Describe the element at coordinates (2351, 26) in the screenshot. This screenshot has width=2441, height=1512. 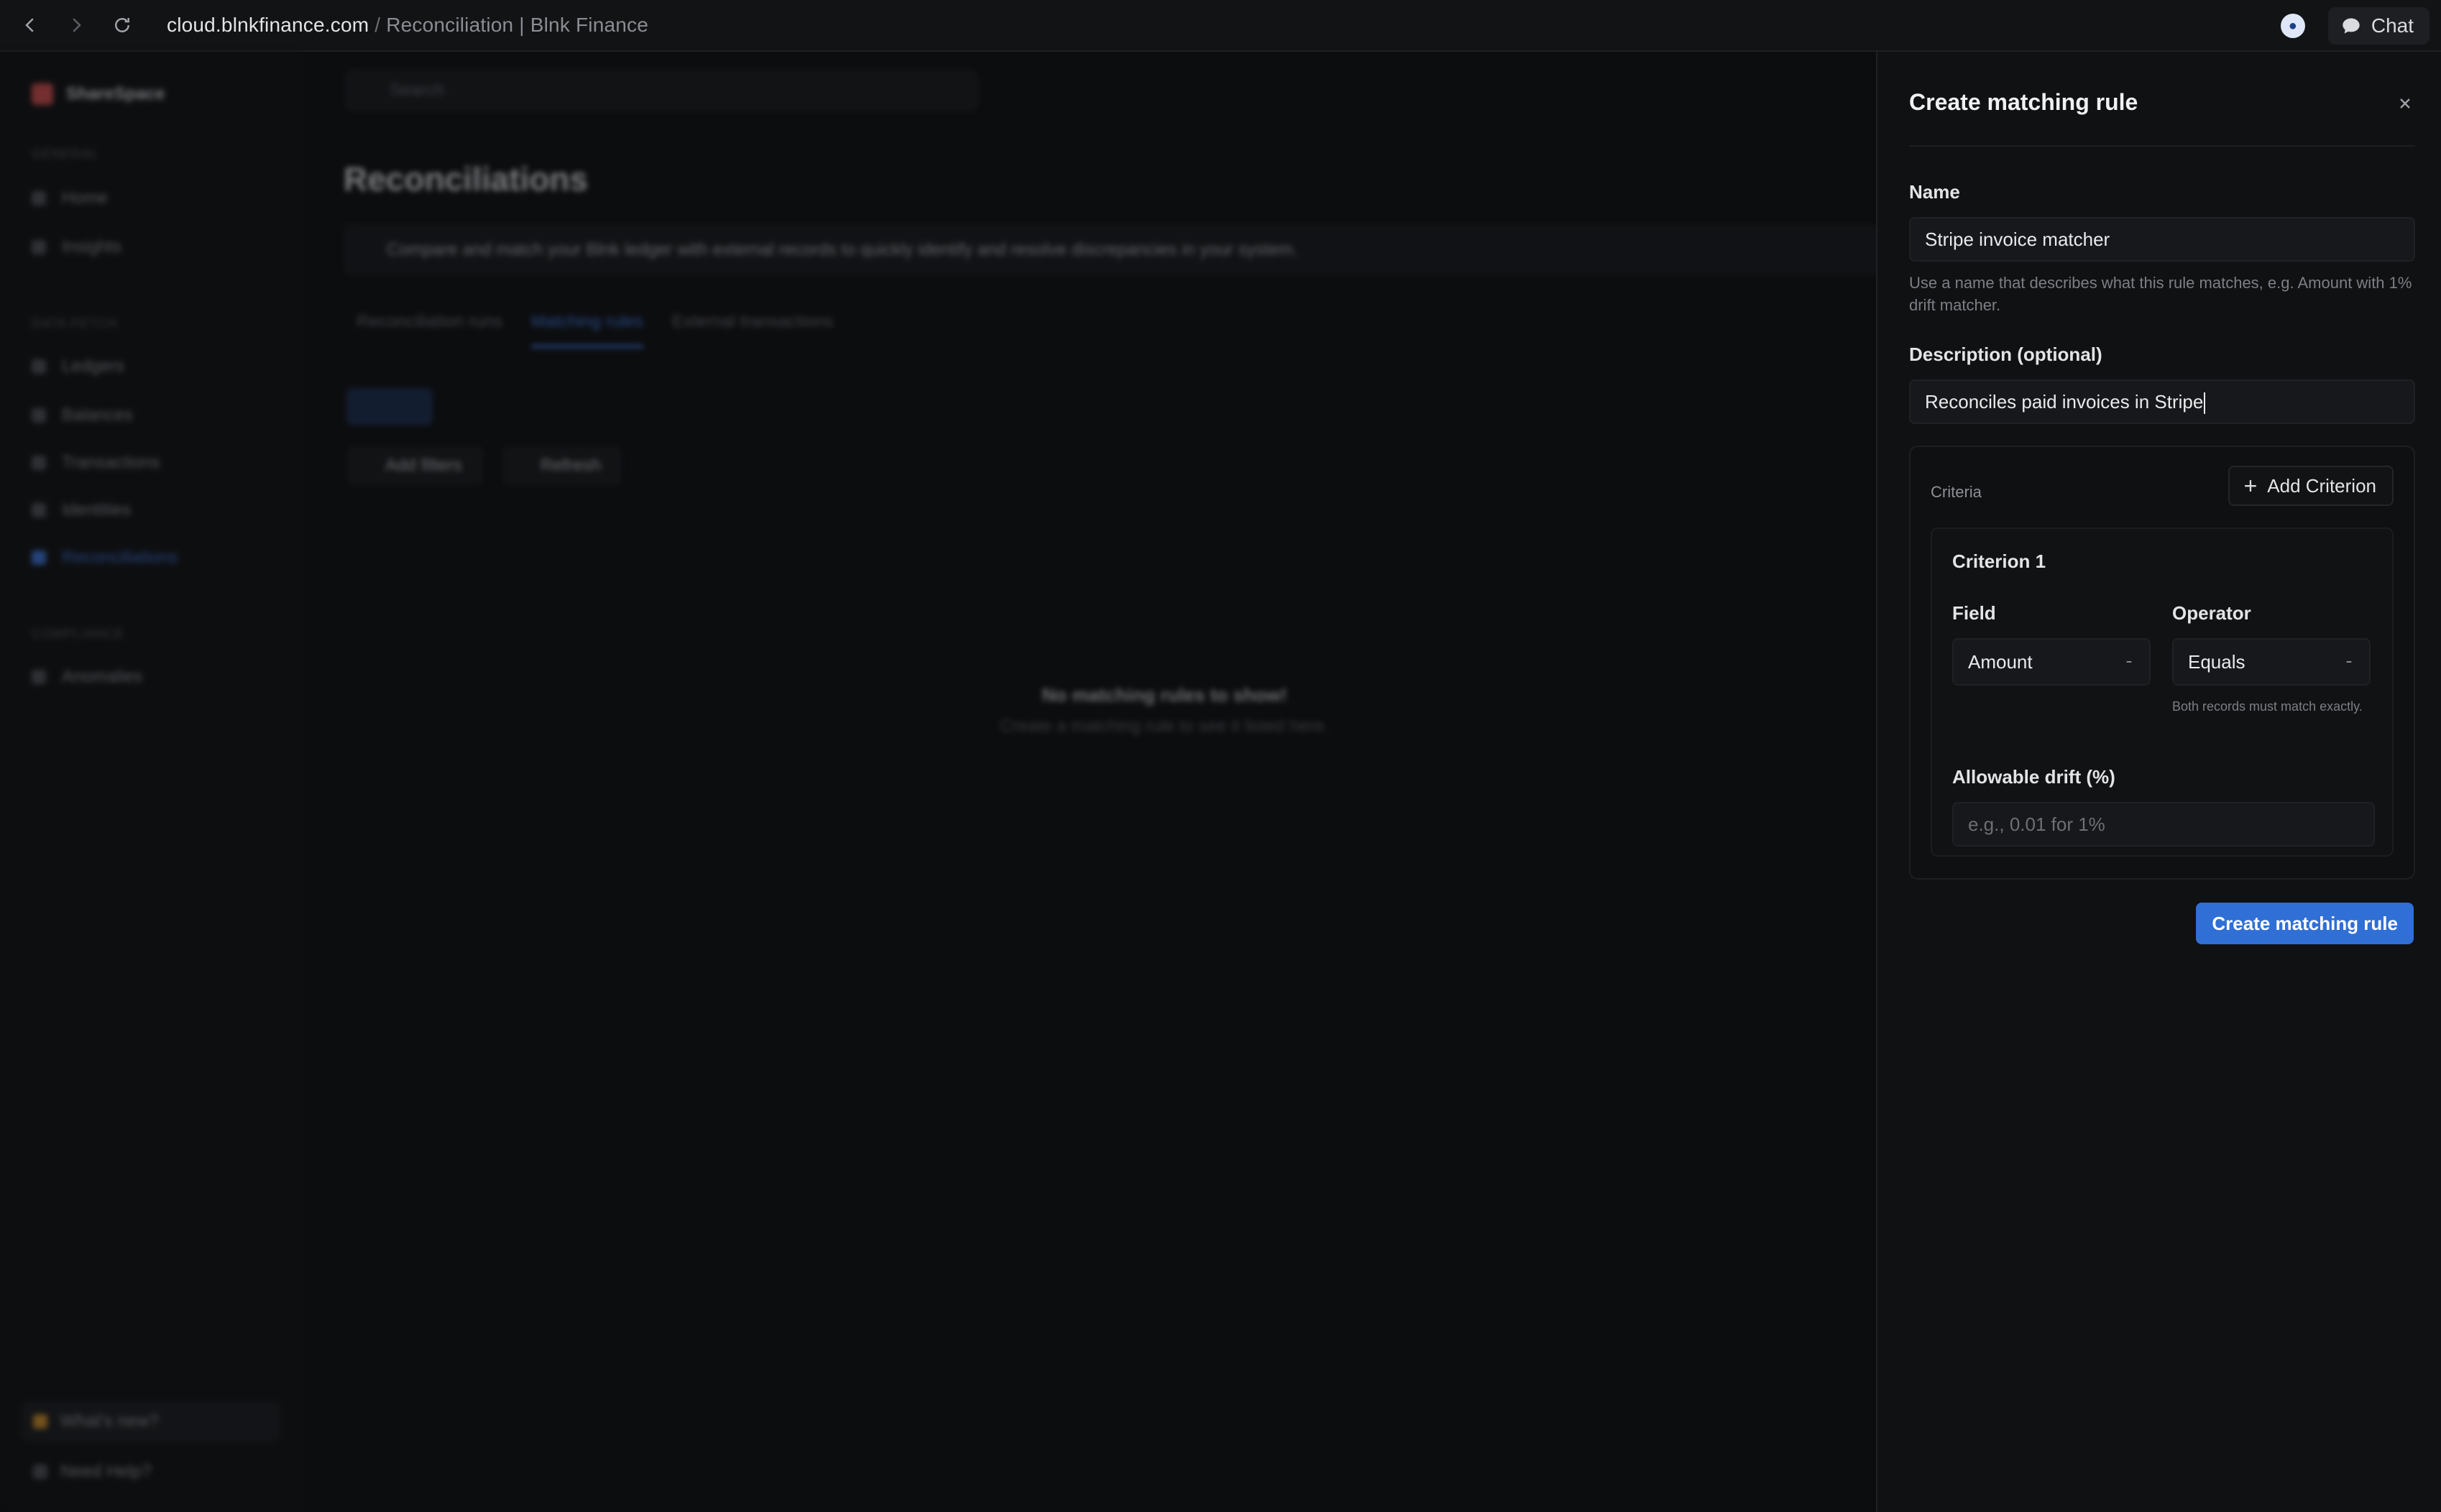
I see `chat-bubble-icon` at that location.